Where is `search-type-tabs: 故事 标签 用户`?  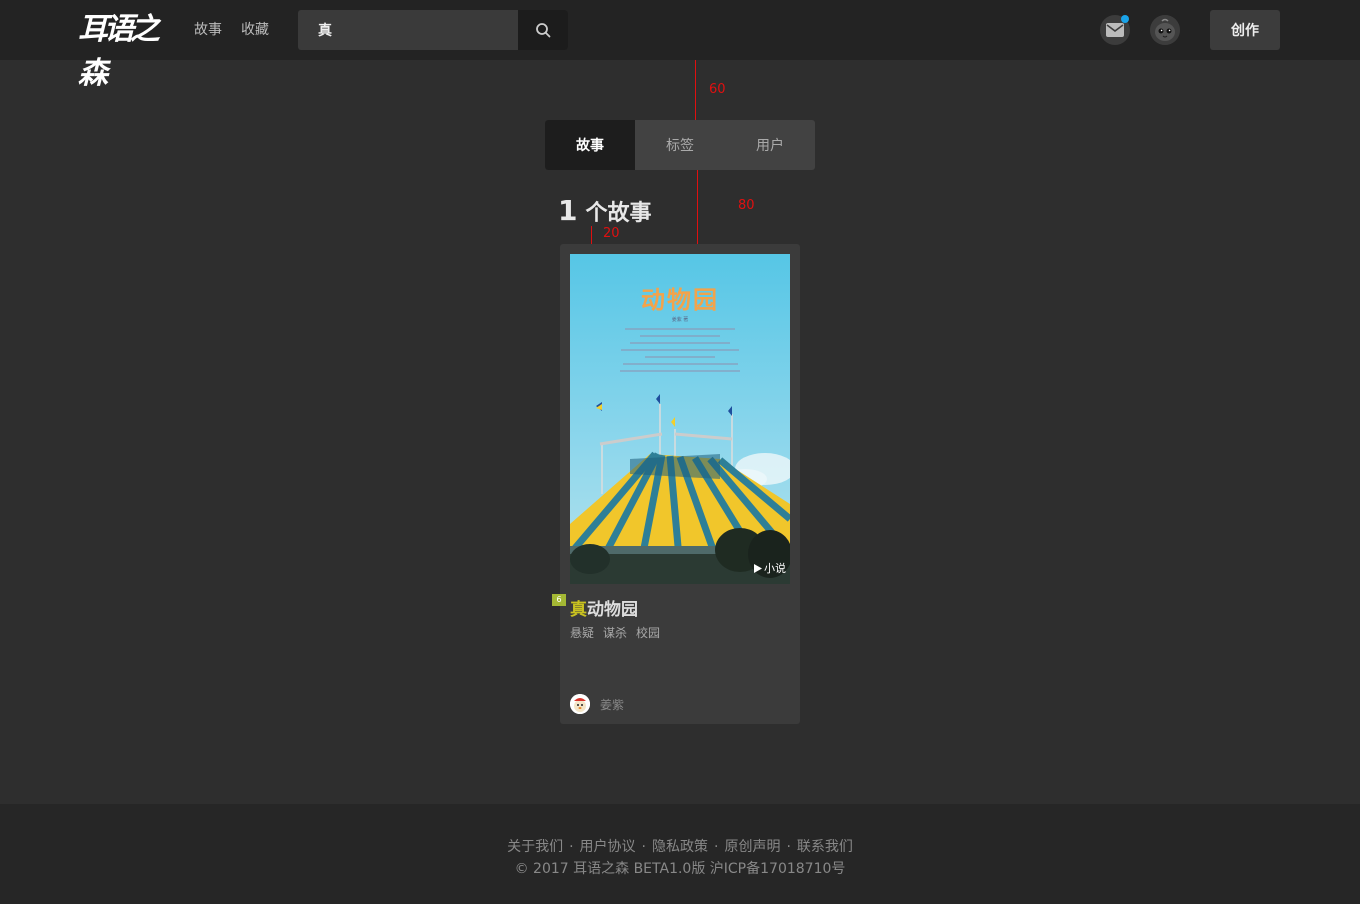 search-type-tabs: 故事 标签 用户 is located at coordinates (680, 145).